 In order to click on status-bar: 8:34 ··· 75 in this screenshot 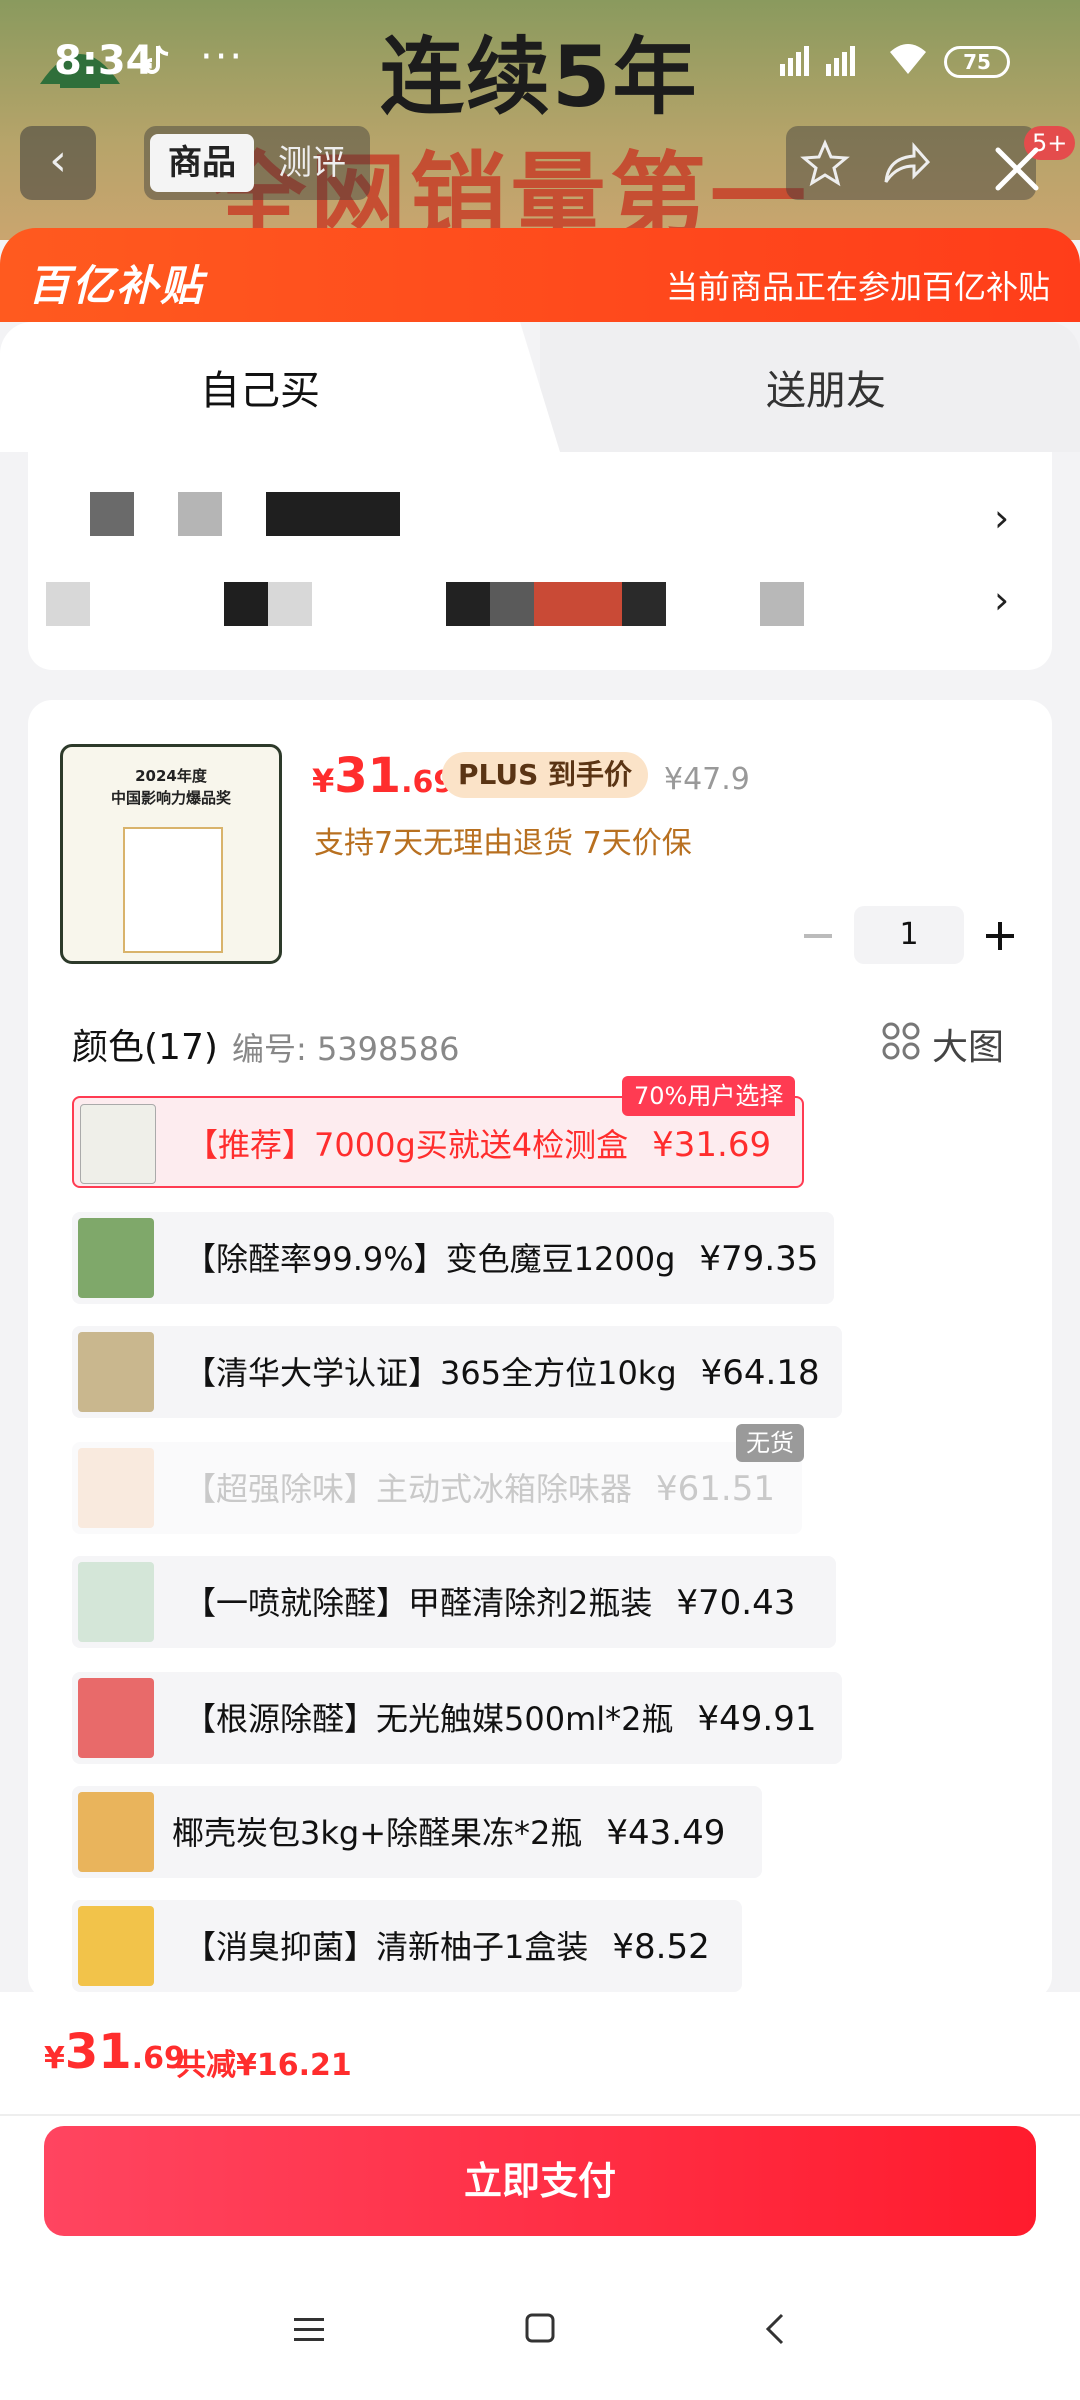, I will do `click(540, 60)`.